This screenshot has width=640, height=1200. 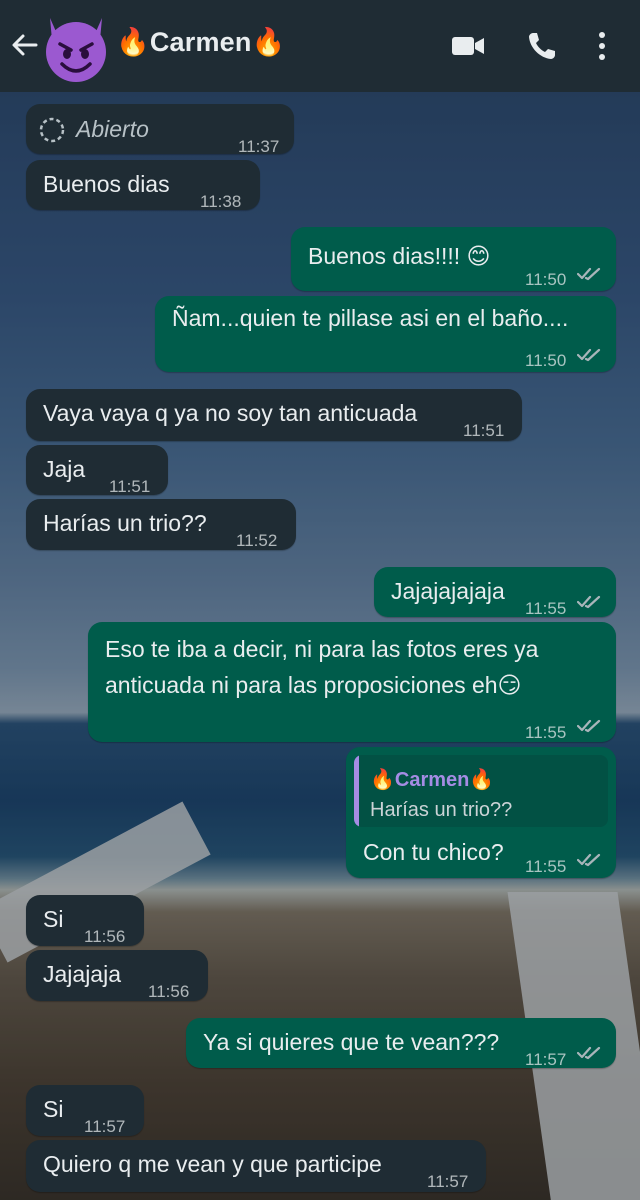 I want to click on view-once-icon, so click(x=52, y=130).